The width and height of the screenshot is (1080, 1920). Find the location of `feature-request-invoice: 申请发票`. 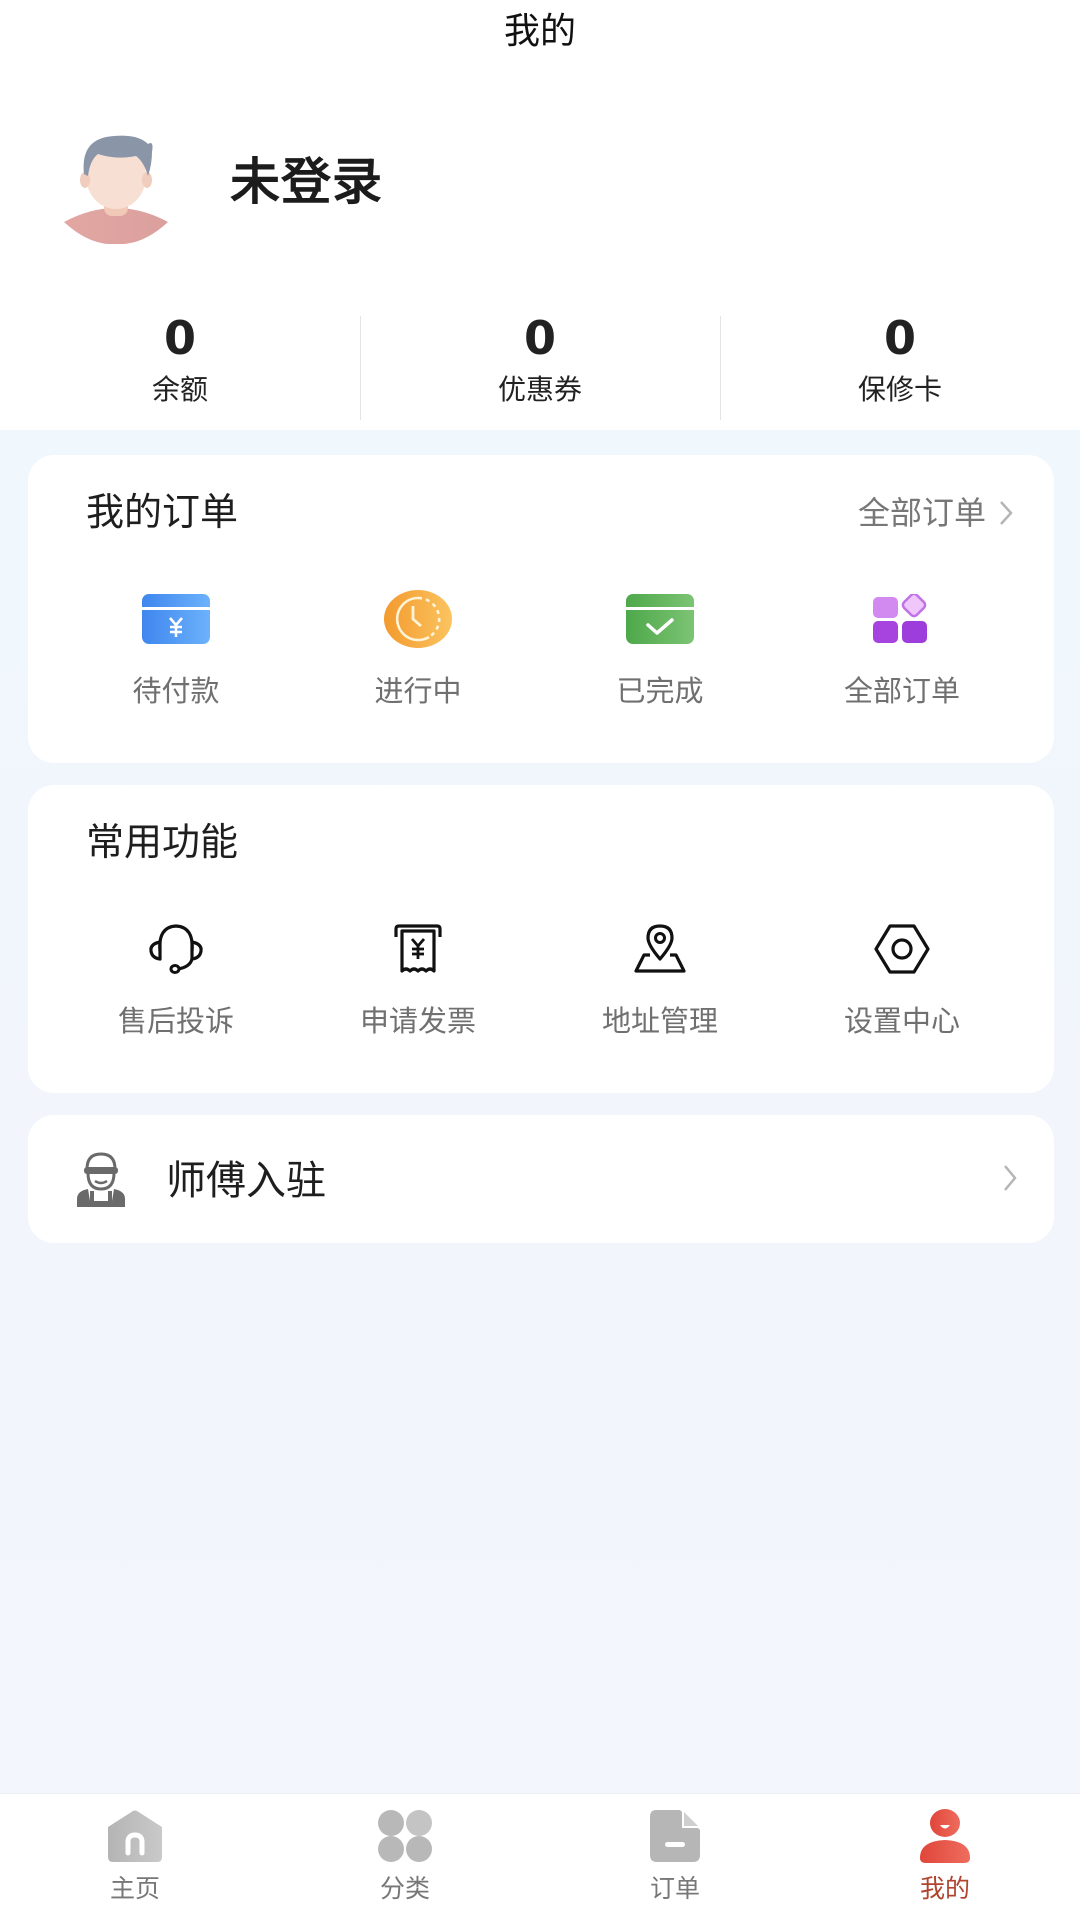

feature-request-invoice: 申请发票 is located at coordinates (418, 979).